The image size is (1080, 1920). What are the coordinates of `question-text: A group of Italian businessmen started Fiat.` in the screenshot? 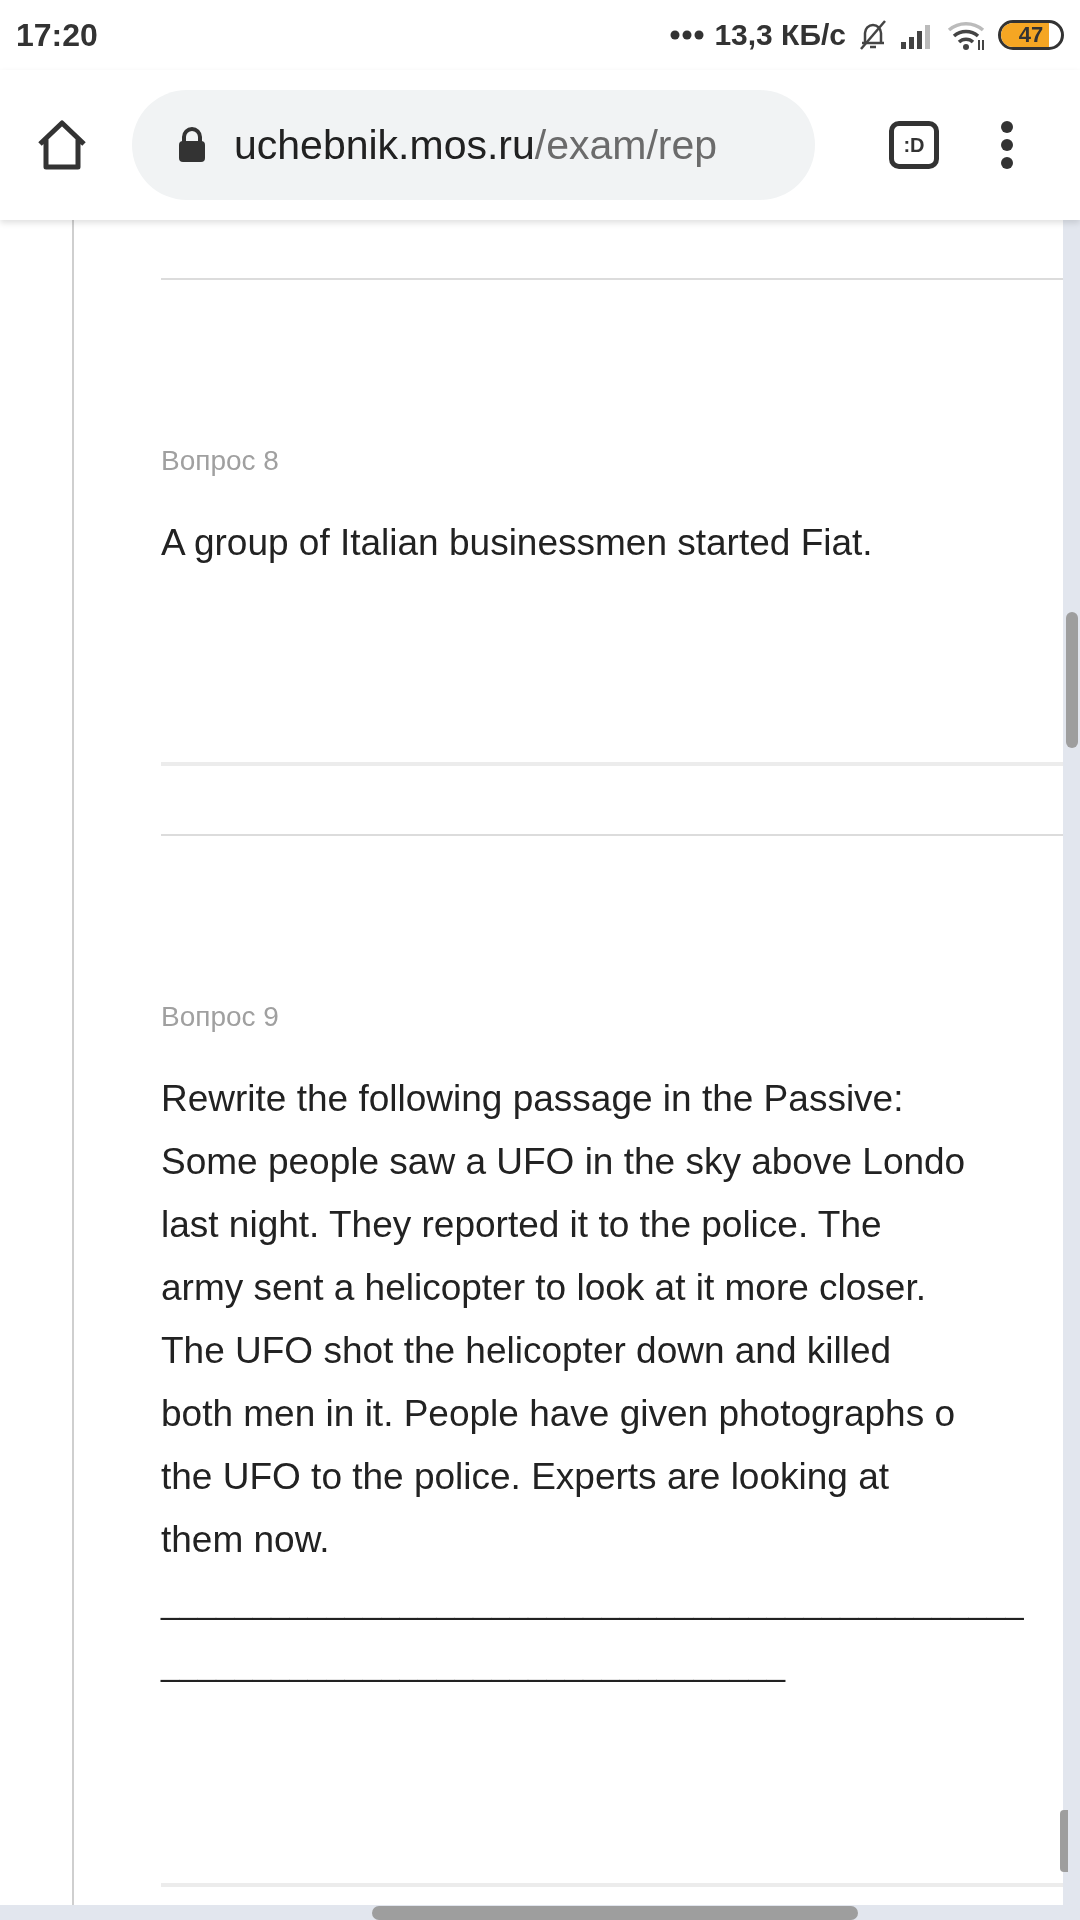 It's located at (517, 543).